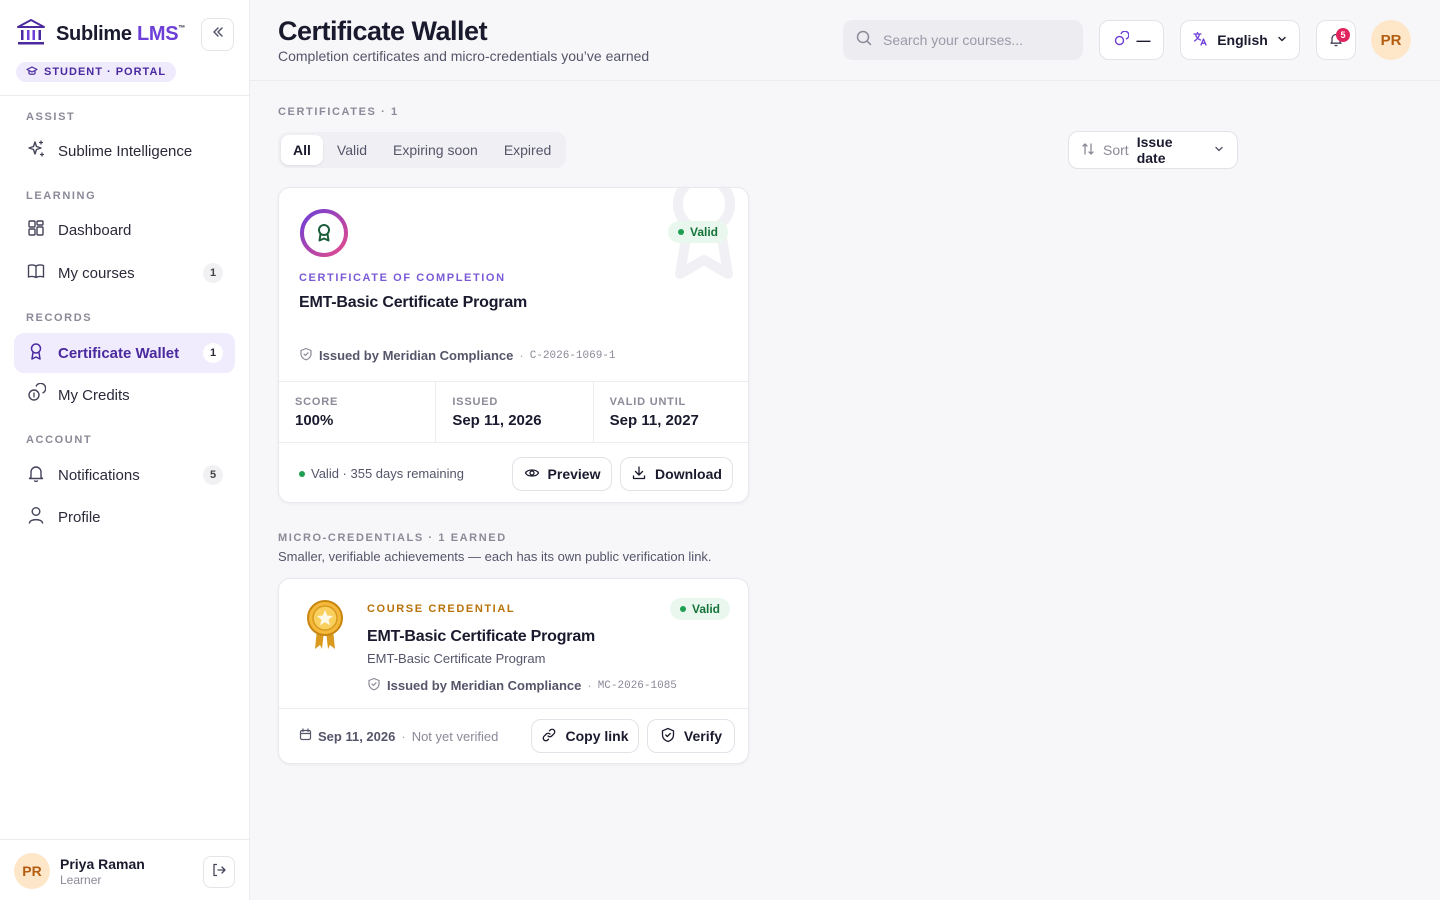 Image resolution: width=1440 pixels, height=900 pixels. I want to click on notifications-button: 5, so click(1336, 40).